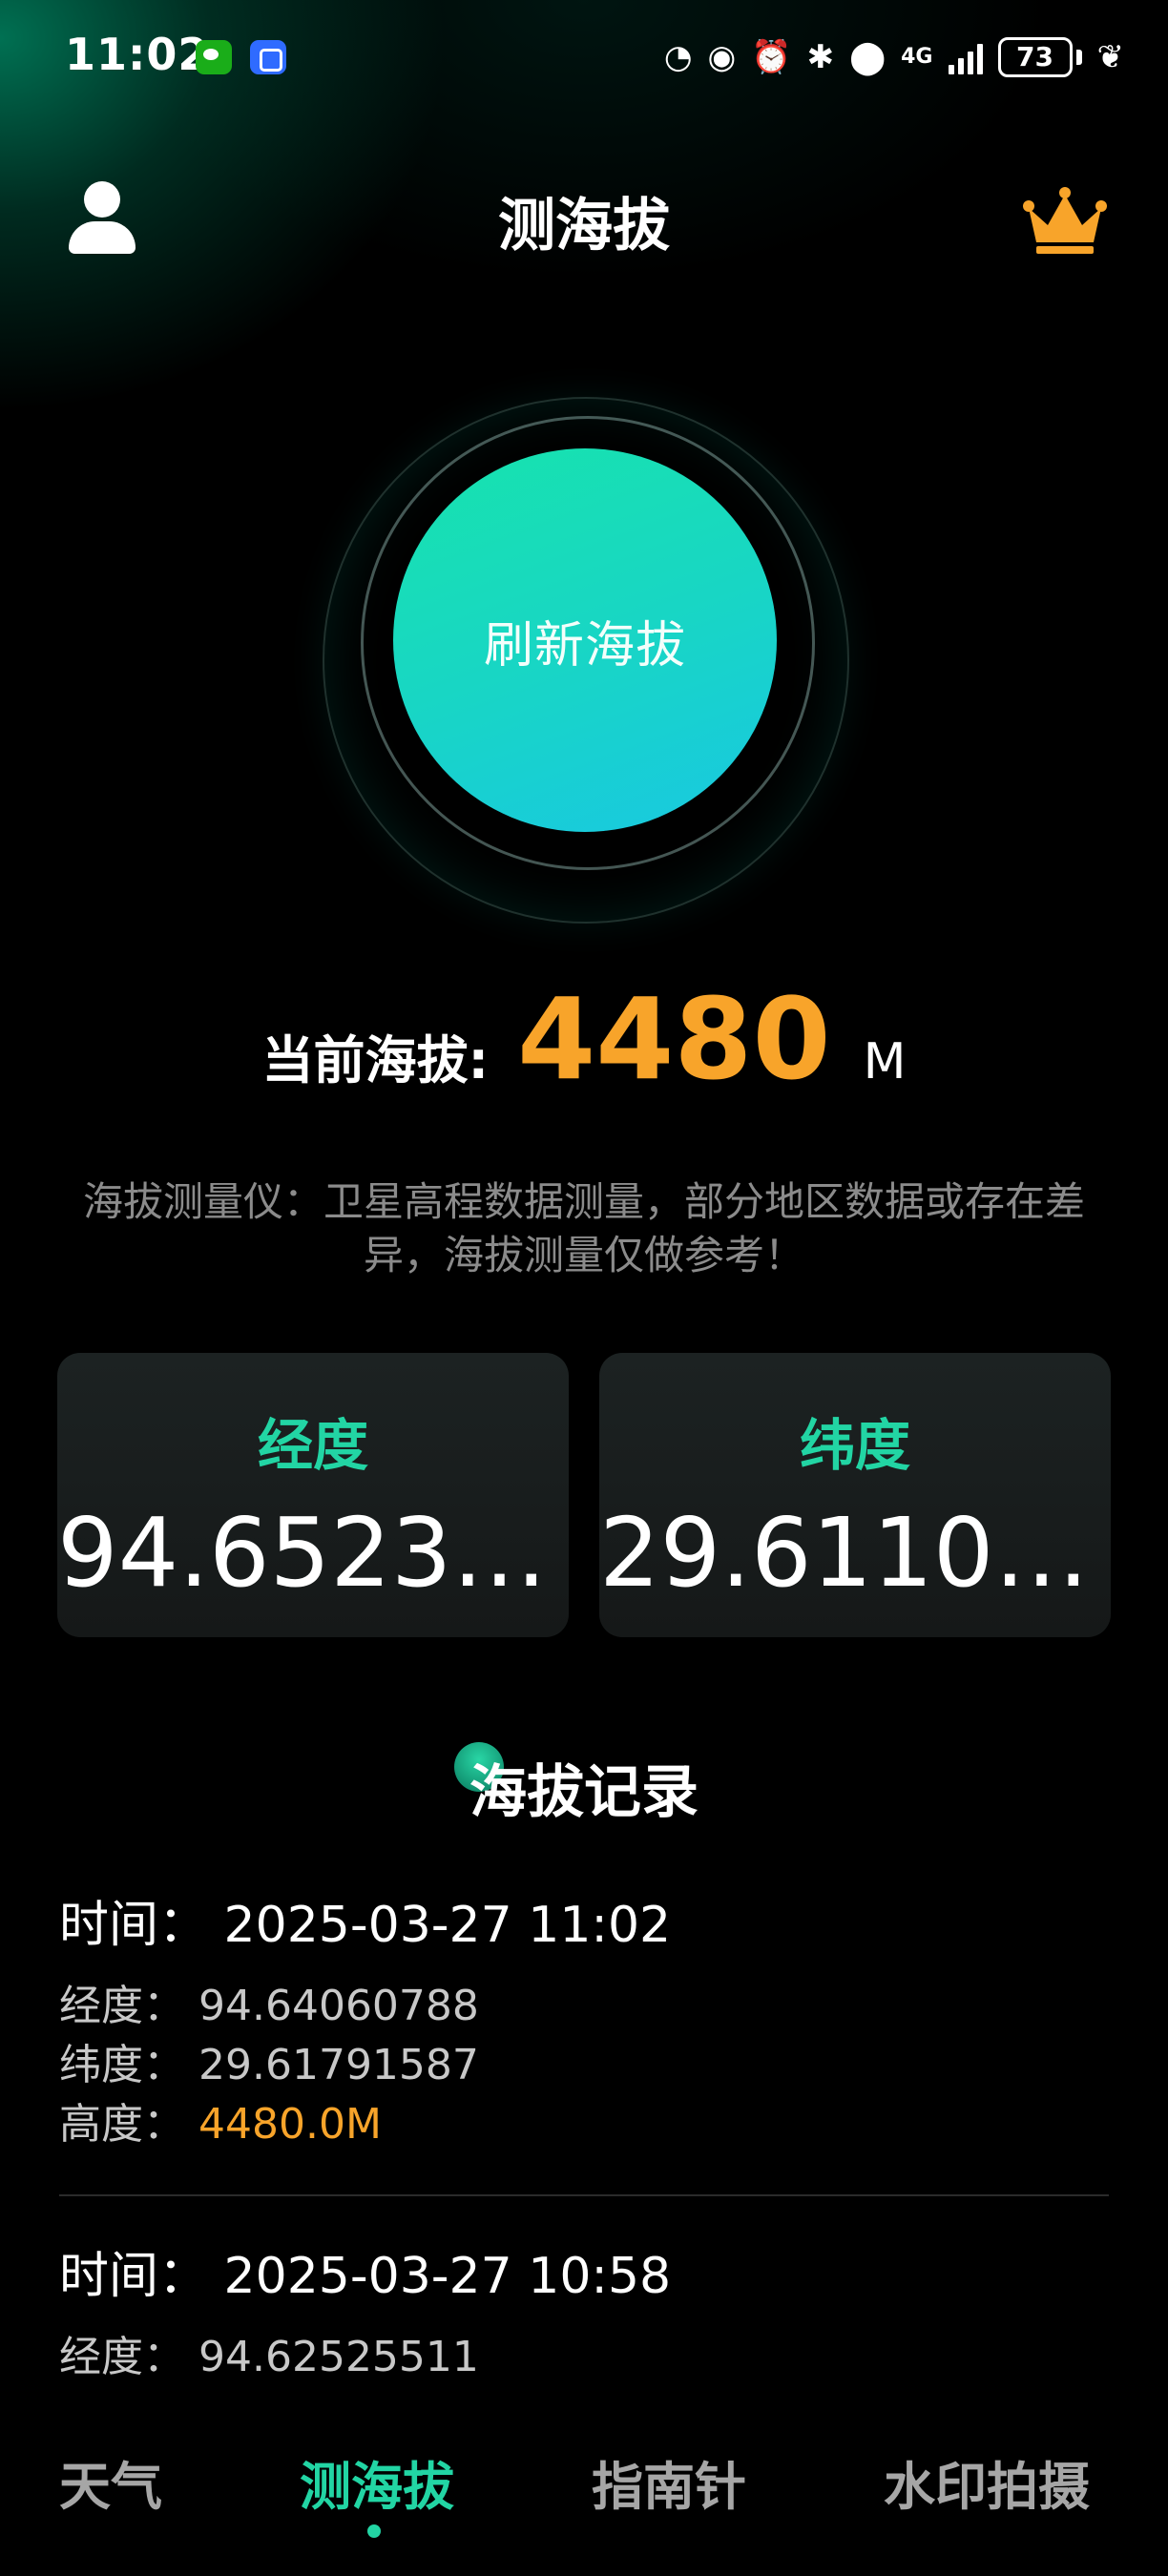 This screenshot has width=1168, height=2576. I want to click on bluetooth-icon: ✱, so click(820, 57).